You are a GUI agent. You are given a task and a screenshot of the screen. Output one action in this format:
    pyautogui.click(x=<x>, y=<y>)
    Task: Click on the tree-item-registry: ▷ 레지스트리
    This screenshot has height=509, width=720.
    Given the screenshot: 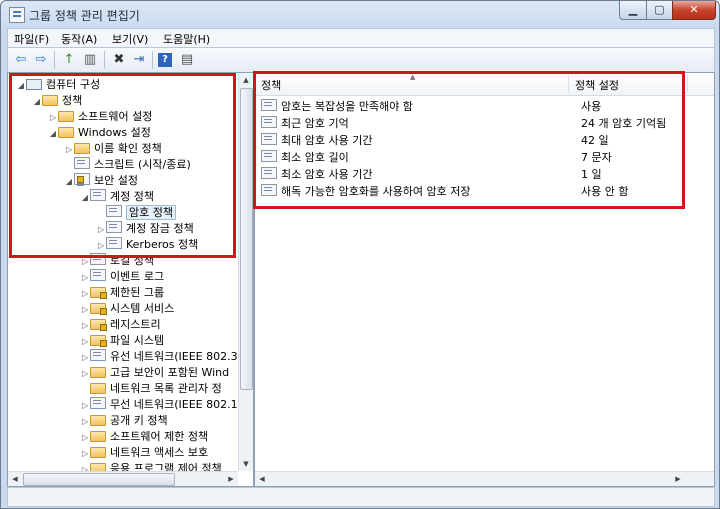 What is the action you would take?
    pyautogui.click(x=120, y=325)
    